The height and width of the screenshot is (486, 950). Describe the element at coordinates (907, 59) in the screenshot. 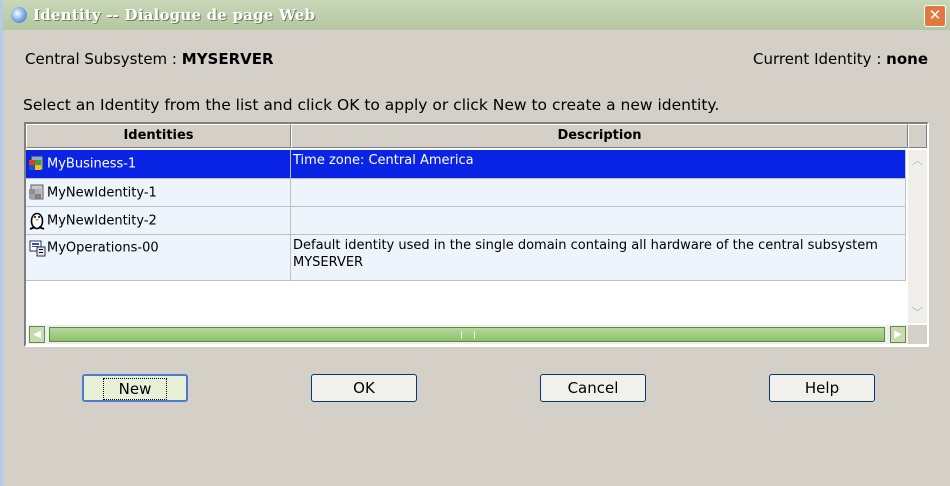

I see `current-identity-value: none` at that location.